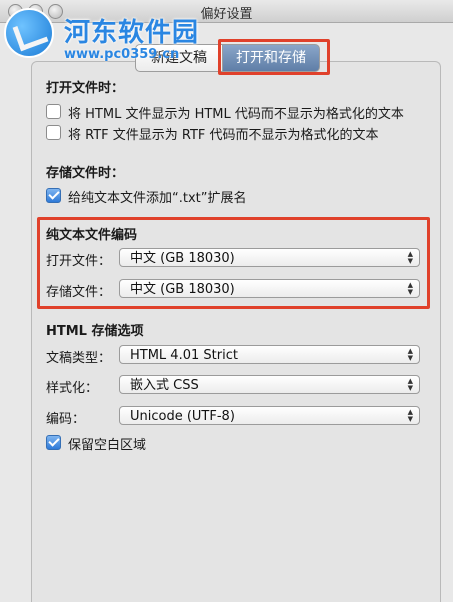  What do you see at coordinates (53, 195) in the screenshot?
I see `checkbox-add-txt-extension` at bounding box center [53, 195].